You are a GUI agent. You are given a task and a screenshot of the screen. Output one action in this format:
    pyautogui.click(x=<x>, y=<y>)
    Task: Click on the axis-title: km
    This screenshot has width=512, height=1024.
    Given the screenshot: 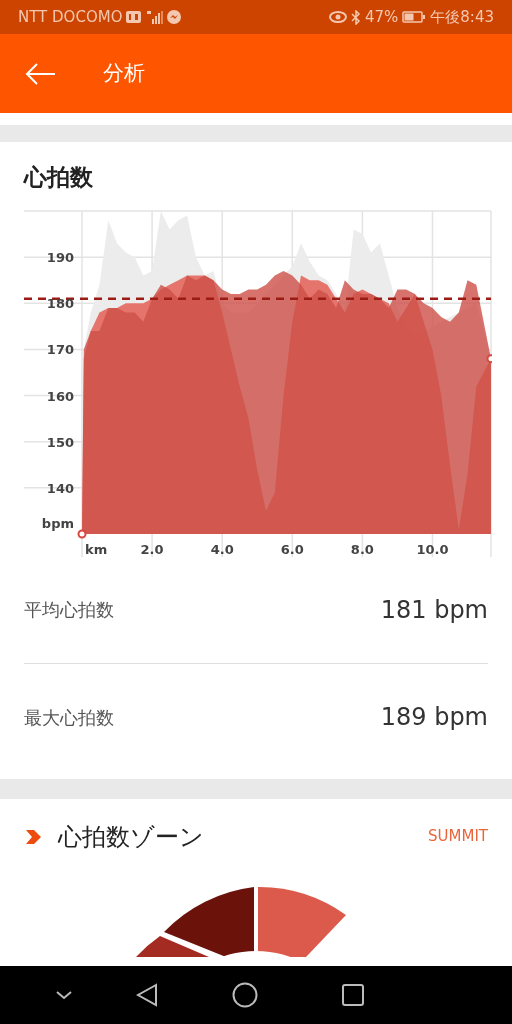 What is the action you would take?
    pyautogui.click(x=96, y=549)
    